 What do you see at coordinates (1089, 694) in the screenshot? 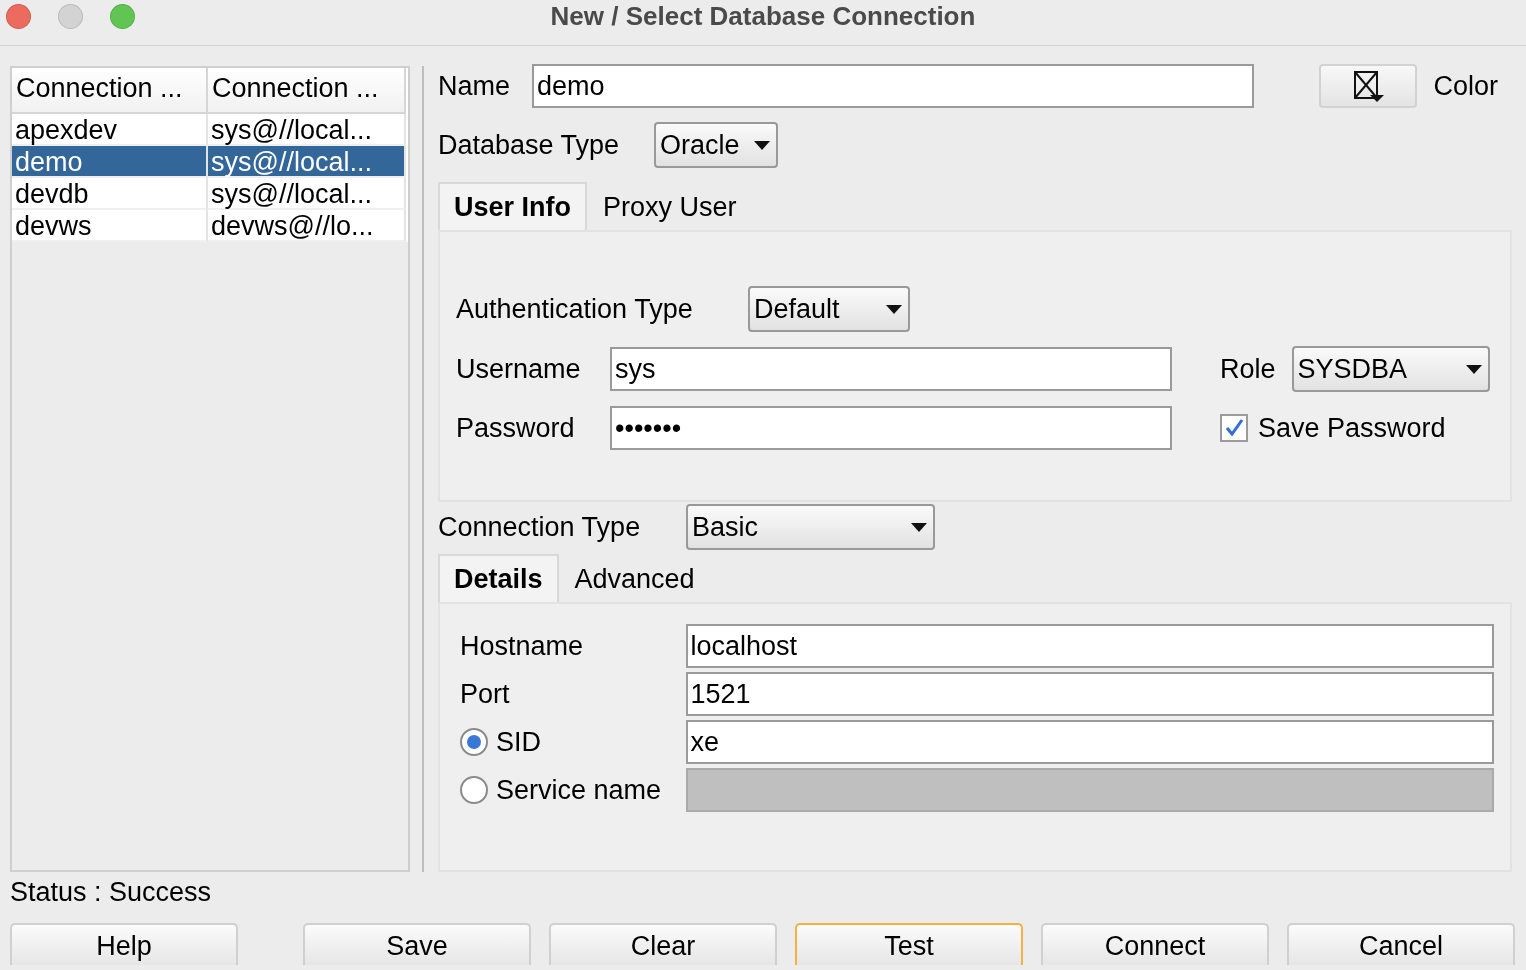
I see `port-field: 1521` at bounding box center [1089, 694].